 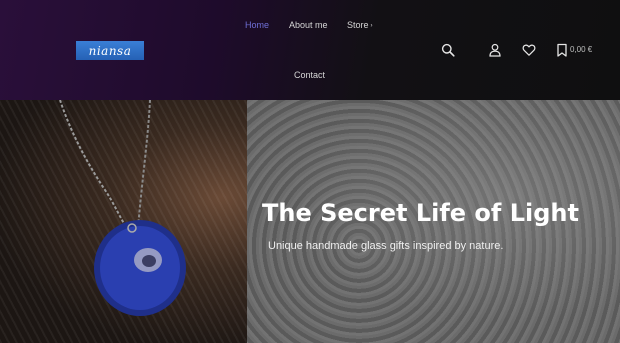 I want to click on cart-total: 0,00 €, so click(x=581, y=49).